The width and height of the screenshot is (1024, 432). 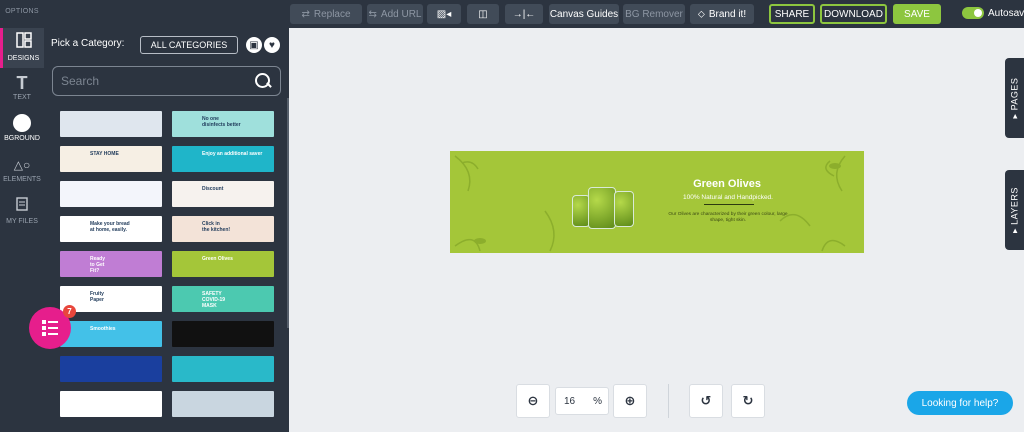 I want to click on thumbnail-text: Click in the kitchen!, so click(x=216, y=227).